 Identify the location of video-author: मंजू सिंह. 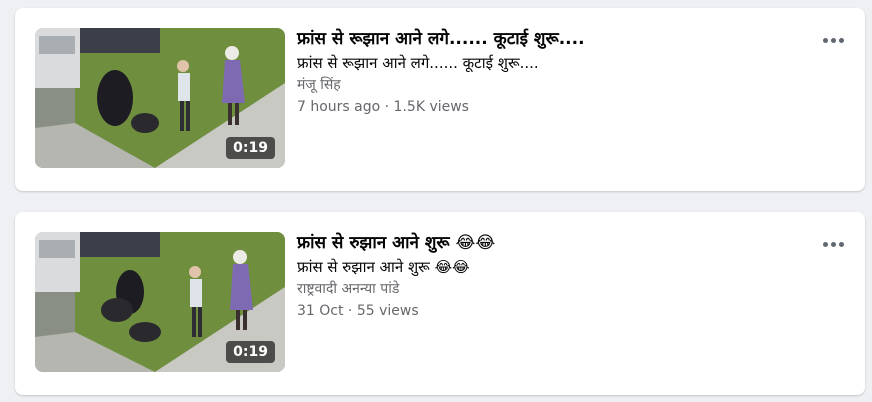
(547, 85).